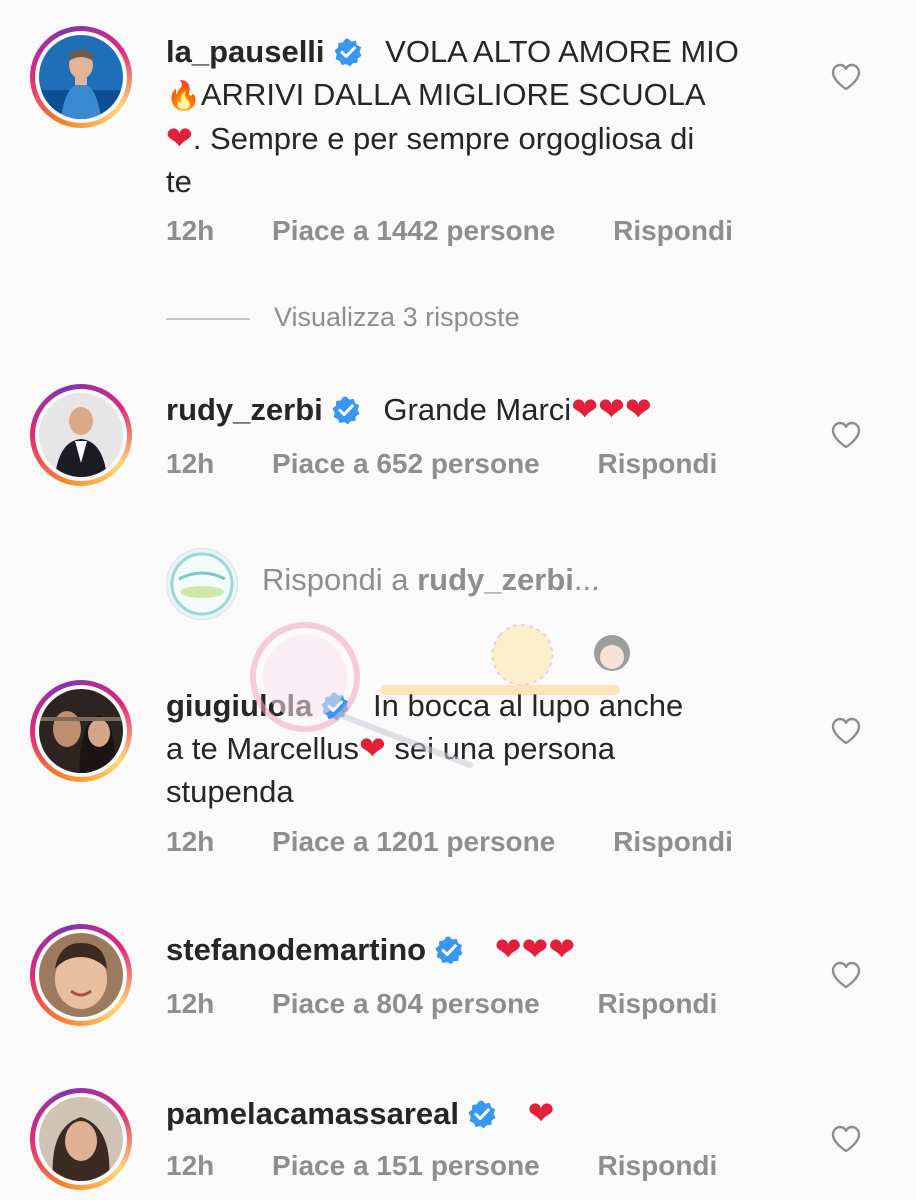 This screenshot has width=916, height=1200. What do you see at coordinates (406, 1004) in the screenshot?
I see `comment-likes: Piace a 804 persone` at bounding box center [406, 1004].